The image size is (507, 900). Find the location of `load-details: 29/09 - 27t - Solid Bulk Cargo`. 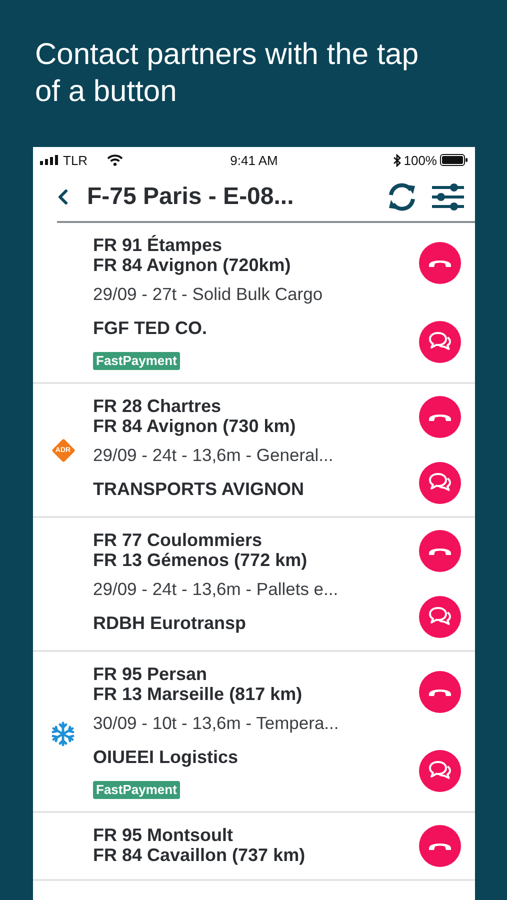

load-details: 29/09 - 27t - Solid Bulk Cargo is located at coordinates (208, 294).